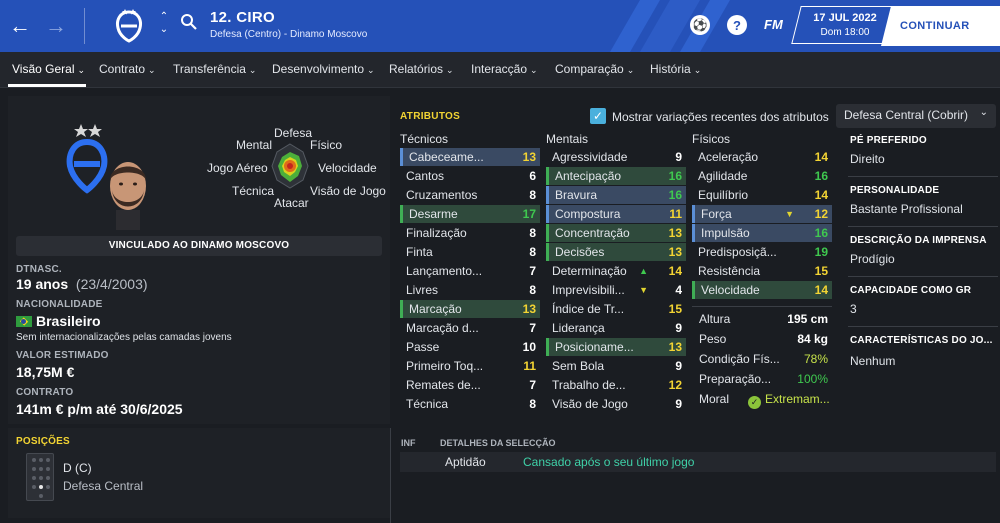  I want to click on fm-menu-button: FM, so click(773, 24).